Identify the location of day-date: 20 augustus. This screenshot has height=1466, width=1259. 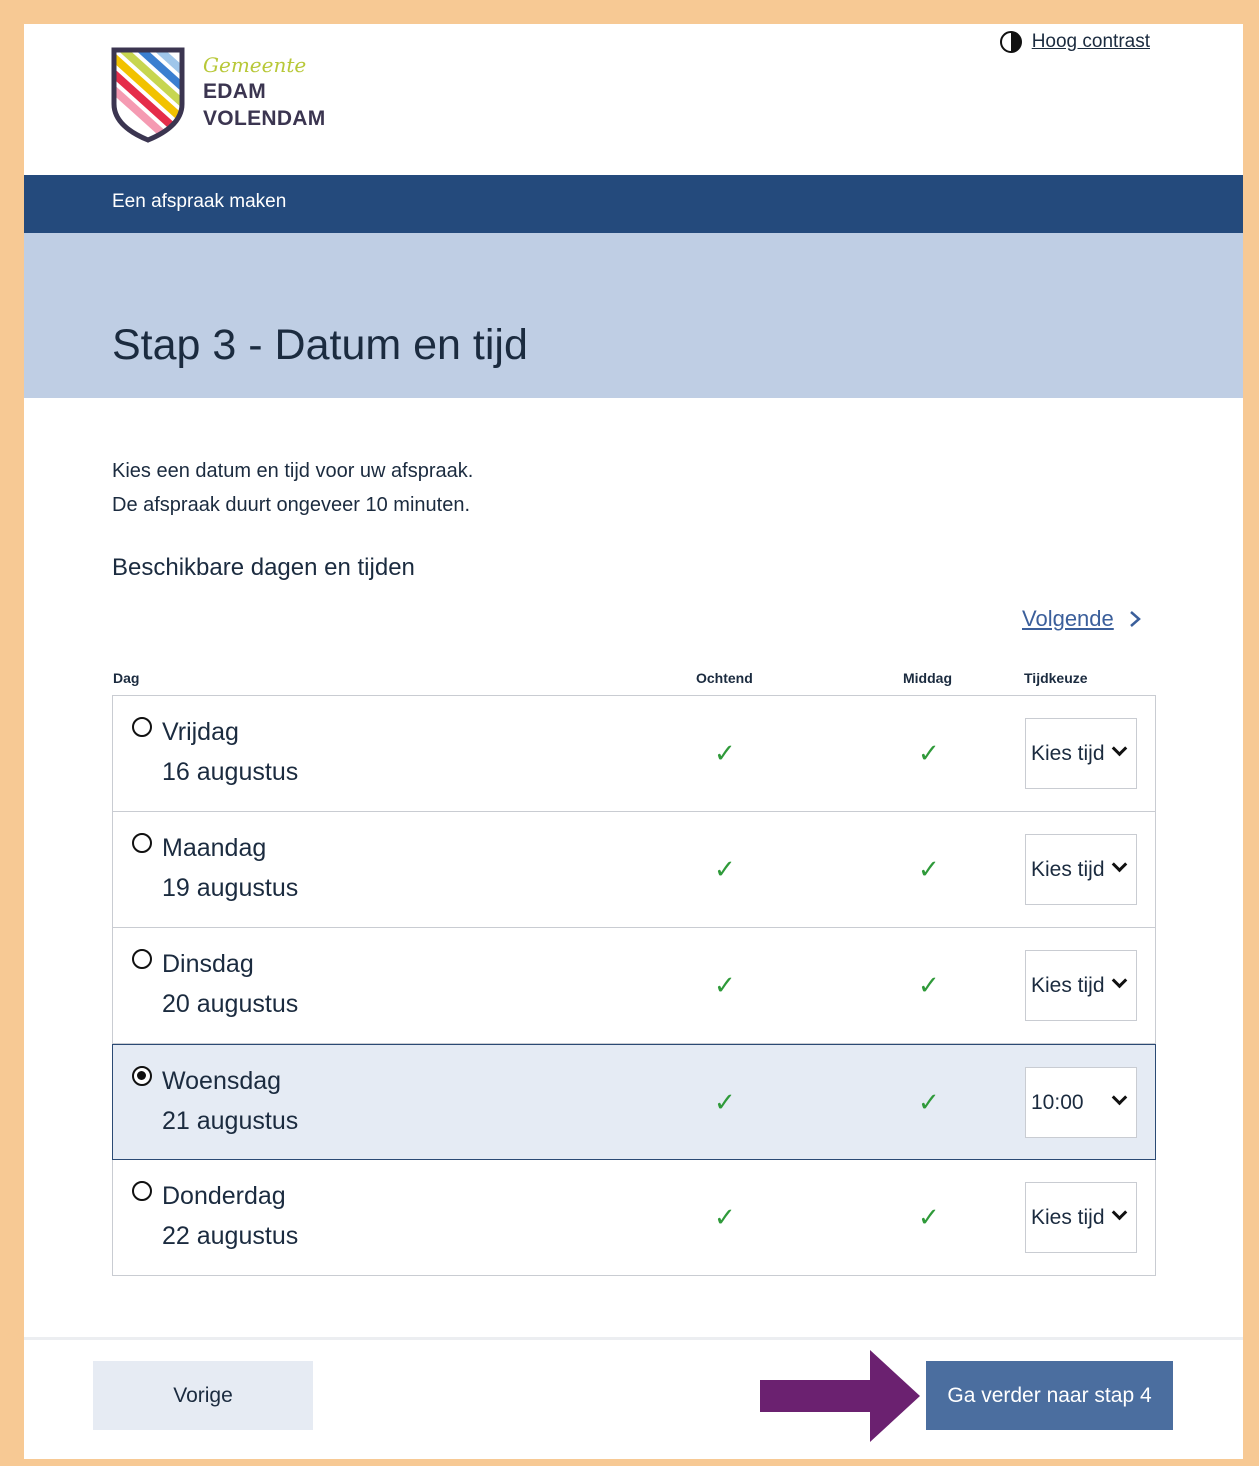
(230, 1004).